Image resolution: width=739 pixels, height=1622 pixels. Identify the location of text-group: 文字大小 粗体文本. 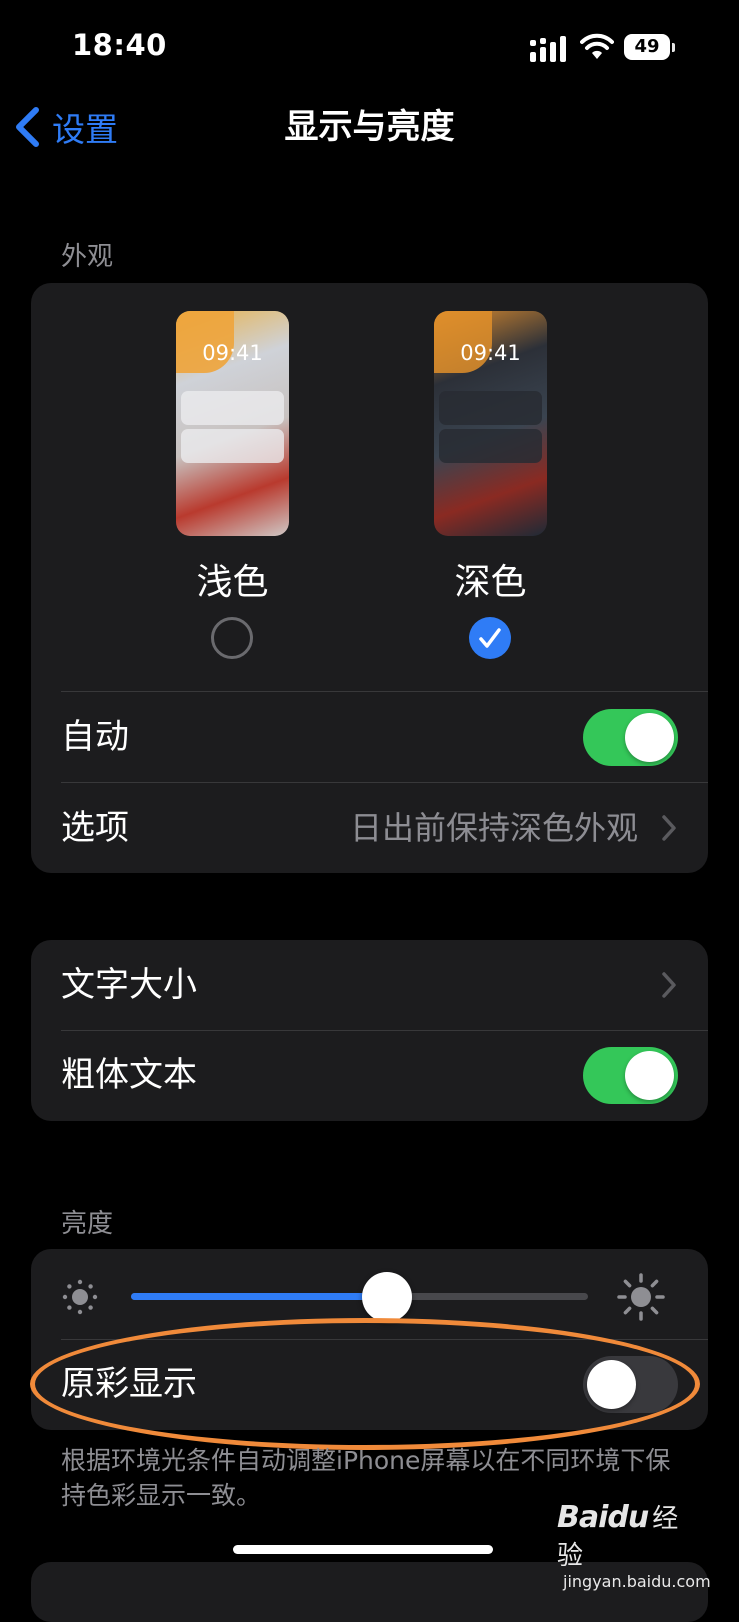
(369, 1030).